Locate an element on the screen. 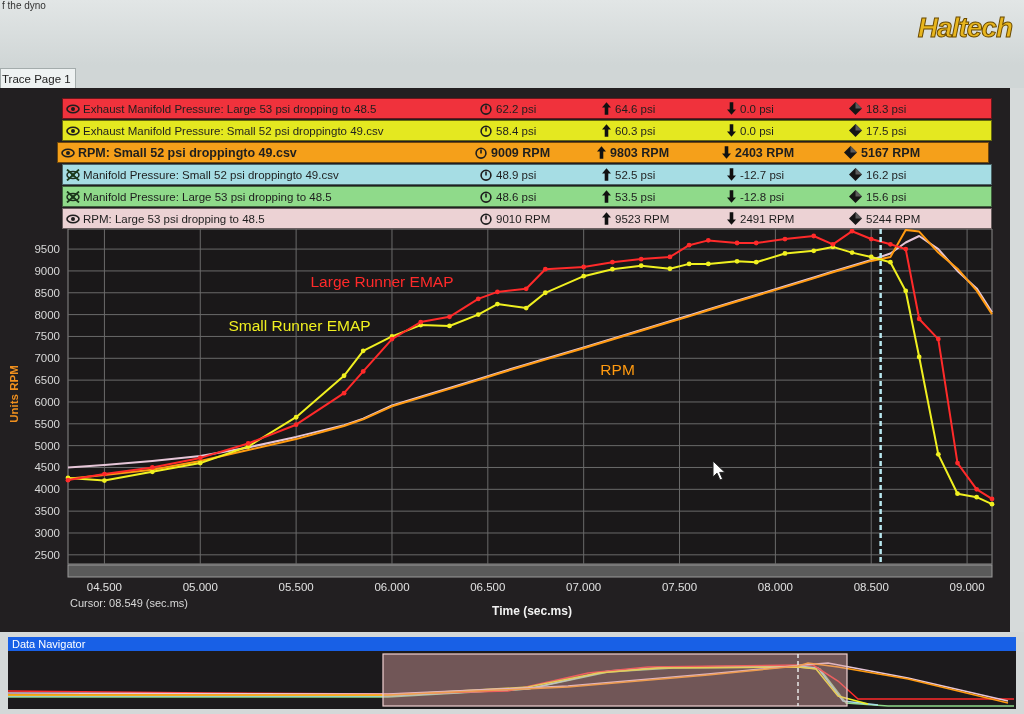 The height and width of the screenshot is (714, 1024). legend-row: Manifold Pressure: Large 53 psi dropping to 48.5 48.6 psi 53.5 psi -12.8 psi 15.6 psi is located at coordinates (527, 196).